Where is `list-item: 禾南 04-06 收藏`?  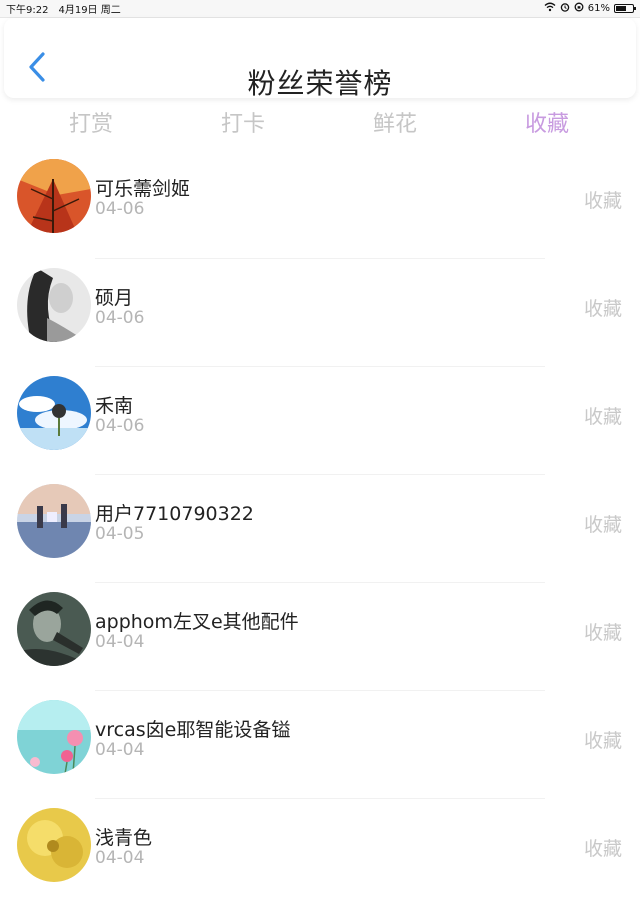
list-item: 禾南 04-06 收藏 is located at coordinates (320, 420).